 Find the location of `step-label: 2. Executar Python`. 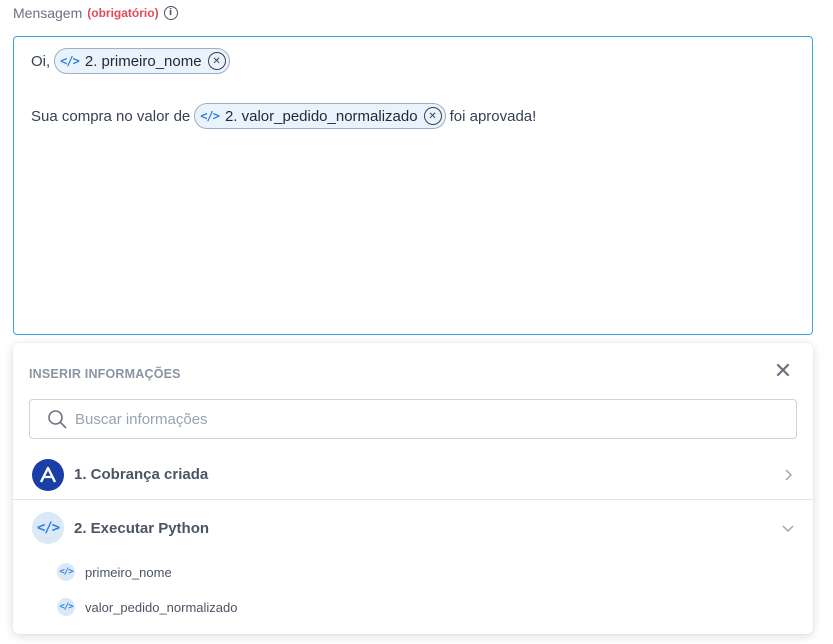

step-label: 2. Executar Python is located at coordinates (142, 528).